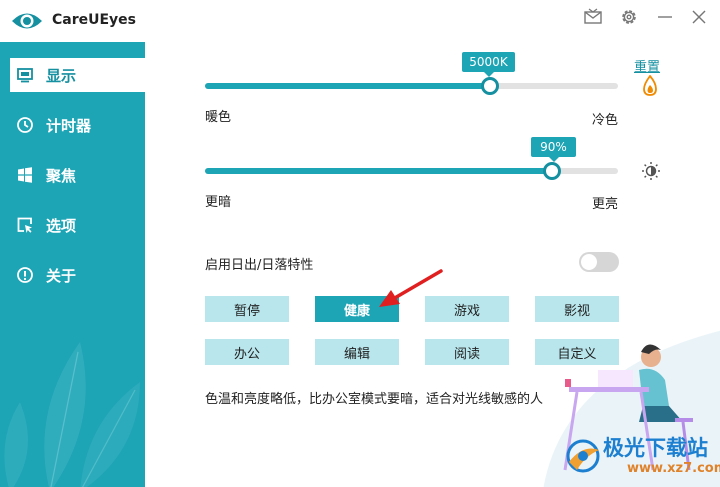  Describe the element at coordinates (61, 275) in the screenshot. I see `sidebar-item-label: 关于` at that location.